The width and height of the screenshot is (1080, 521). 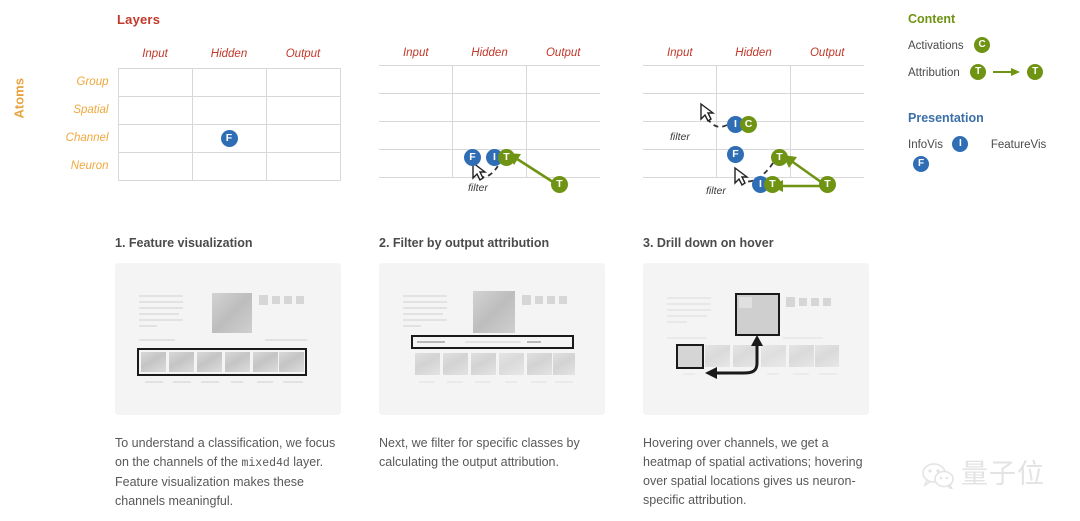 What do you see at coordinates (155, 138) in the screenshot?
I see `grid1-cell-channel-input` at bounding box center [155, 138].